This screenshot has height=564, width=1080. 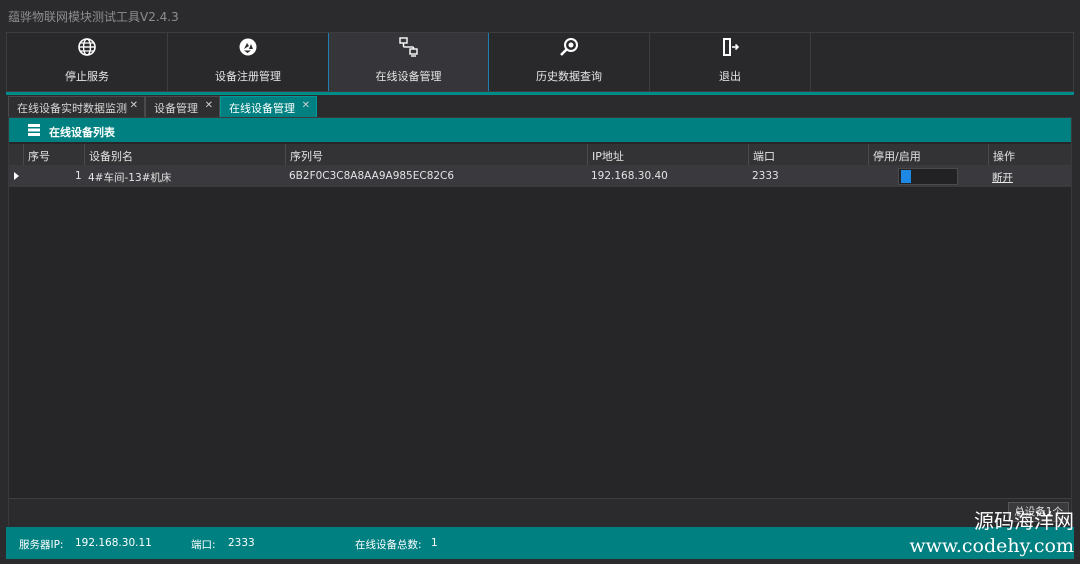 I want to click on globe-icon, so click(x=87, y=47).